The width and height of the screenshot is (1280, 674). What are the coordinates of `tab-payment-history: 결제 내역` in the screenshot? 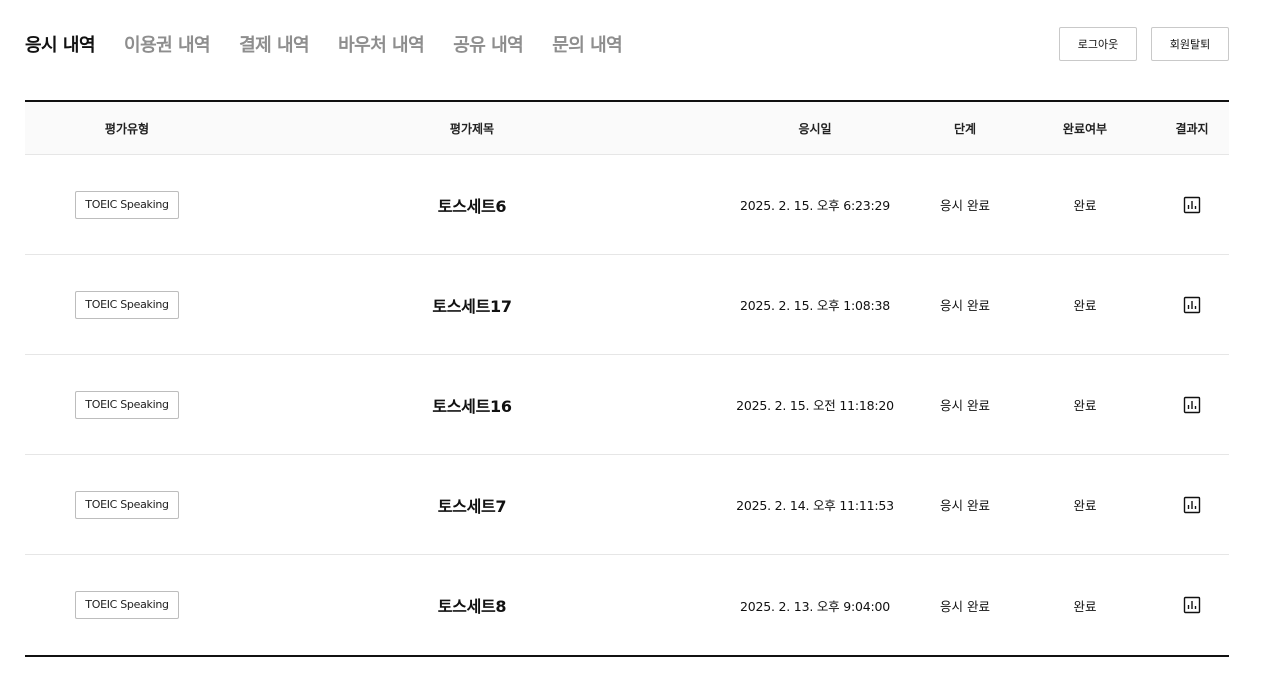 It's located at (274, 44).